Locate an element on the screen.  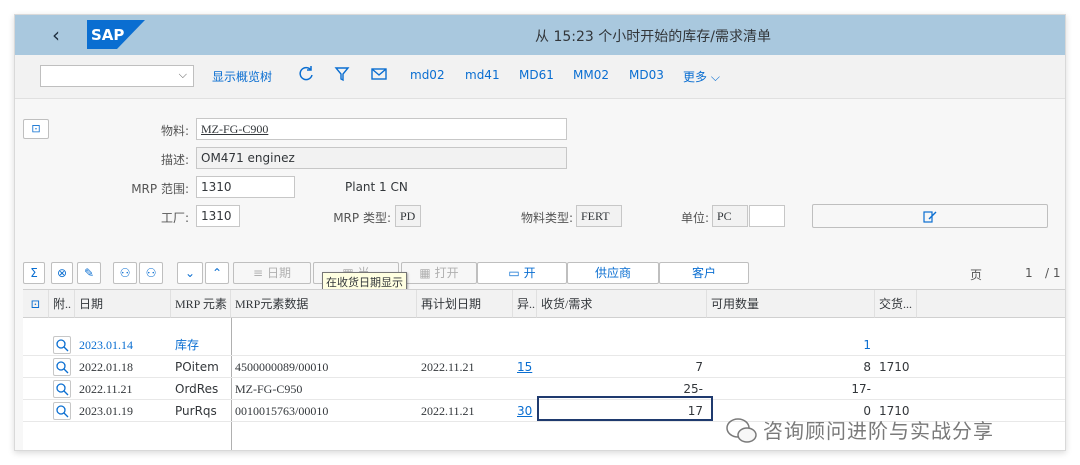
cell-mrp-element: 库存 is located at coordinates (187, 345).